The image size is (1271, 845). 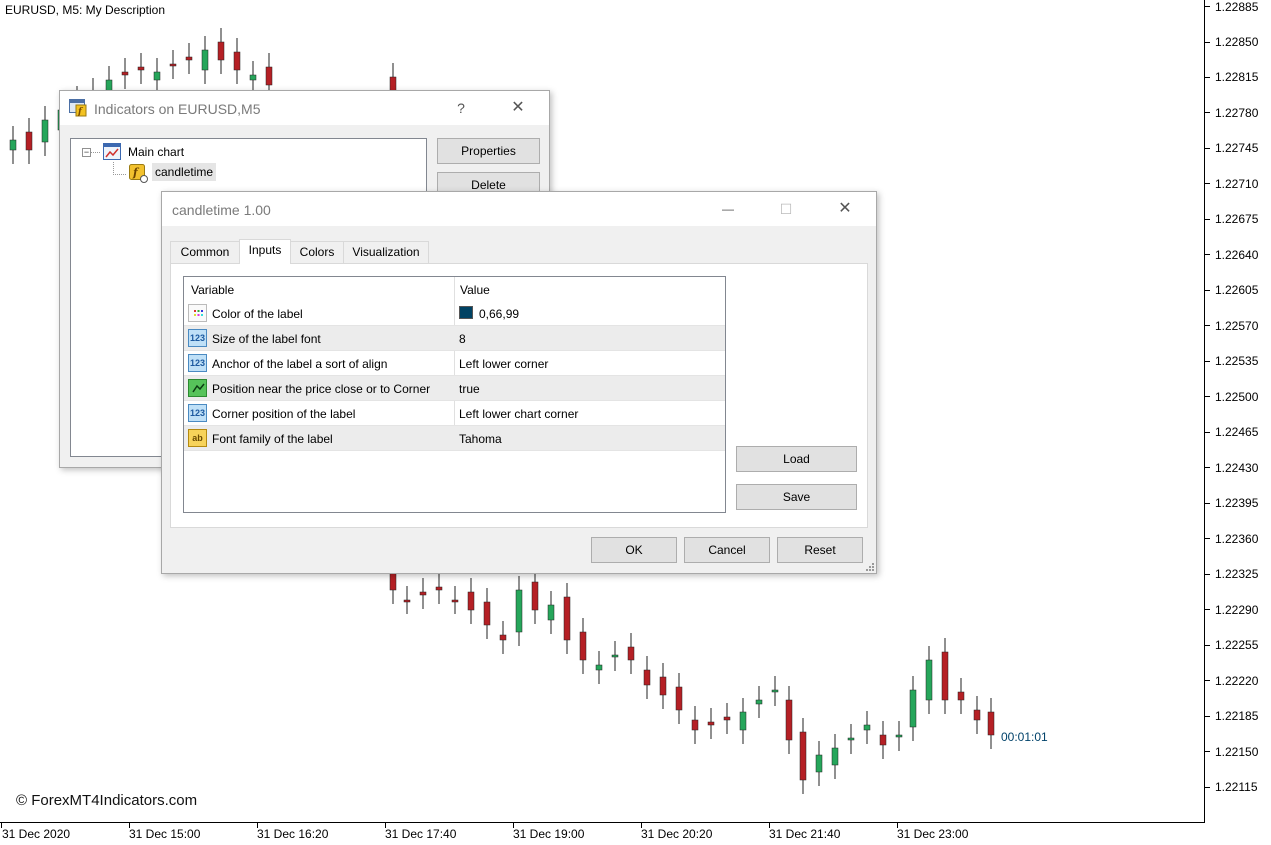 I want to click on price-label: 1.22710, so click(x=1237, y=184).